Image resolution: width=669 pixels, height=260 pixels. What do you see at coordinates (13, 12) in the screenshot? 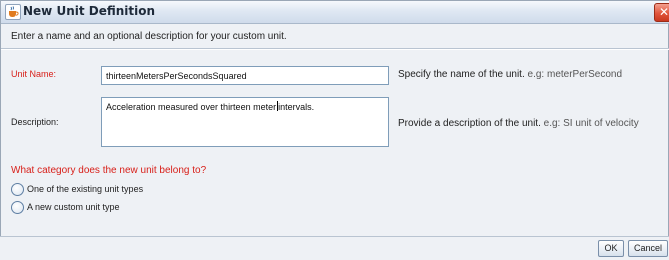
I see `java-cup-icon` at bounding box center [13, 12].